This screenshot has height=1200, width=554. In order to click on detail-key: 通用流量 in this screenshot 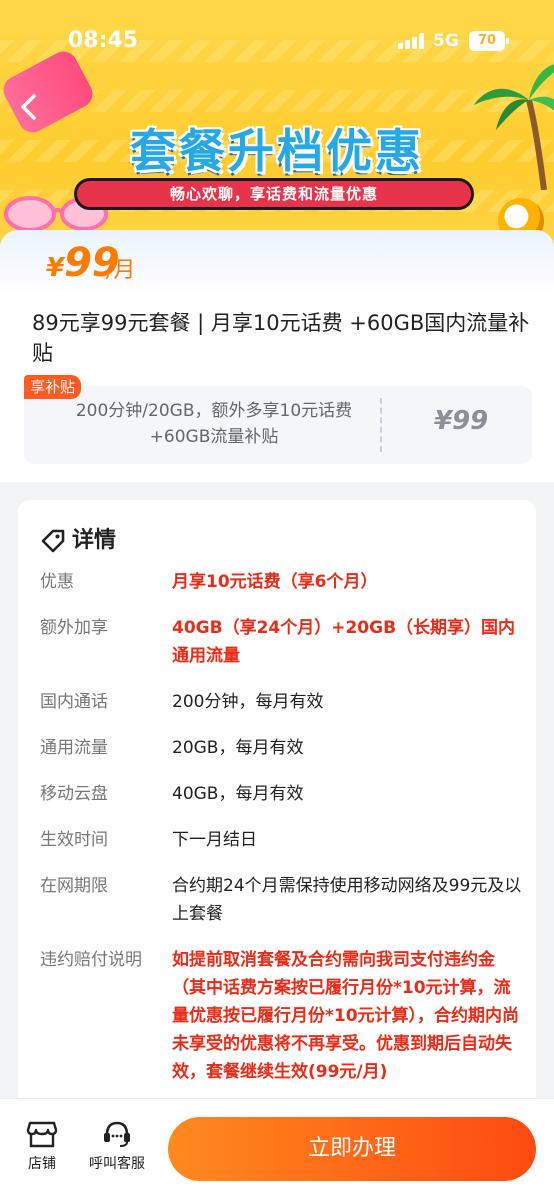, I will do `click(74, 748)`.